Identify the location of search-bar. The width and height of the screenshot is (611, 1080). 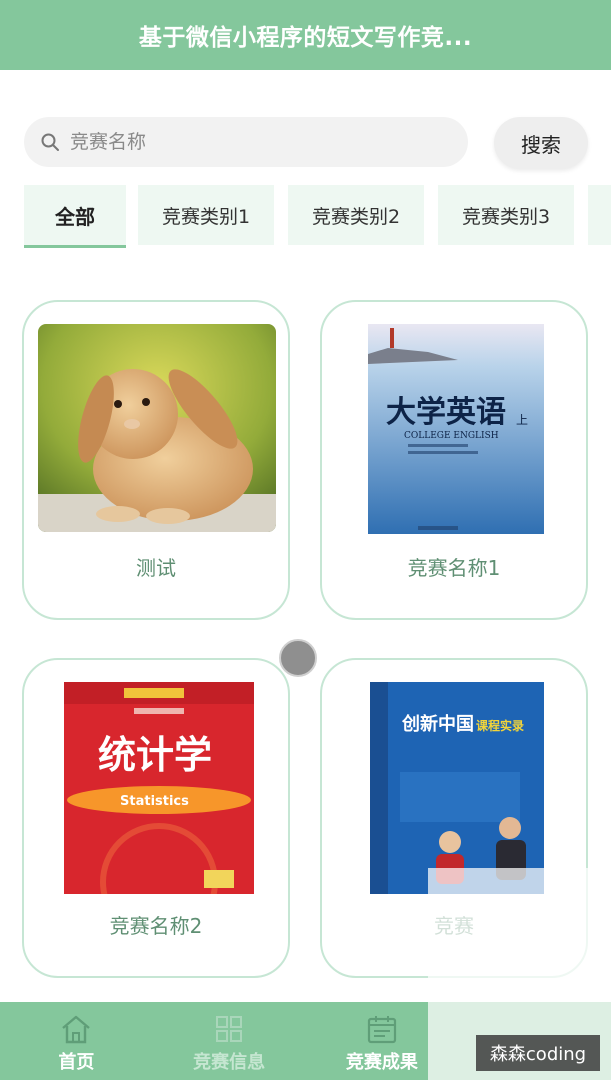
(246, 142).